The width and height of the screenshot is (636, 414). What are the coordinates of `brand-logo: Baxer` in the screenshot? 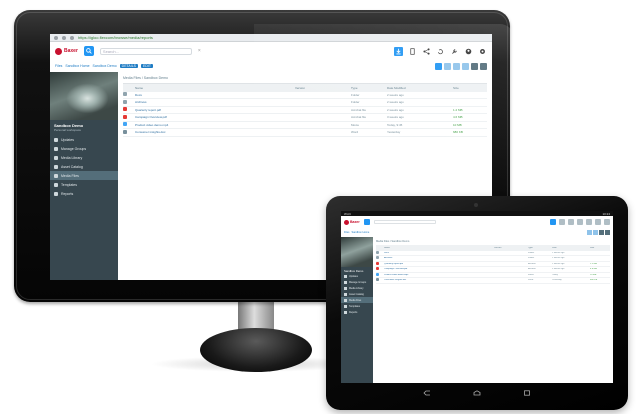 It's located at (66, 51).